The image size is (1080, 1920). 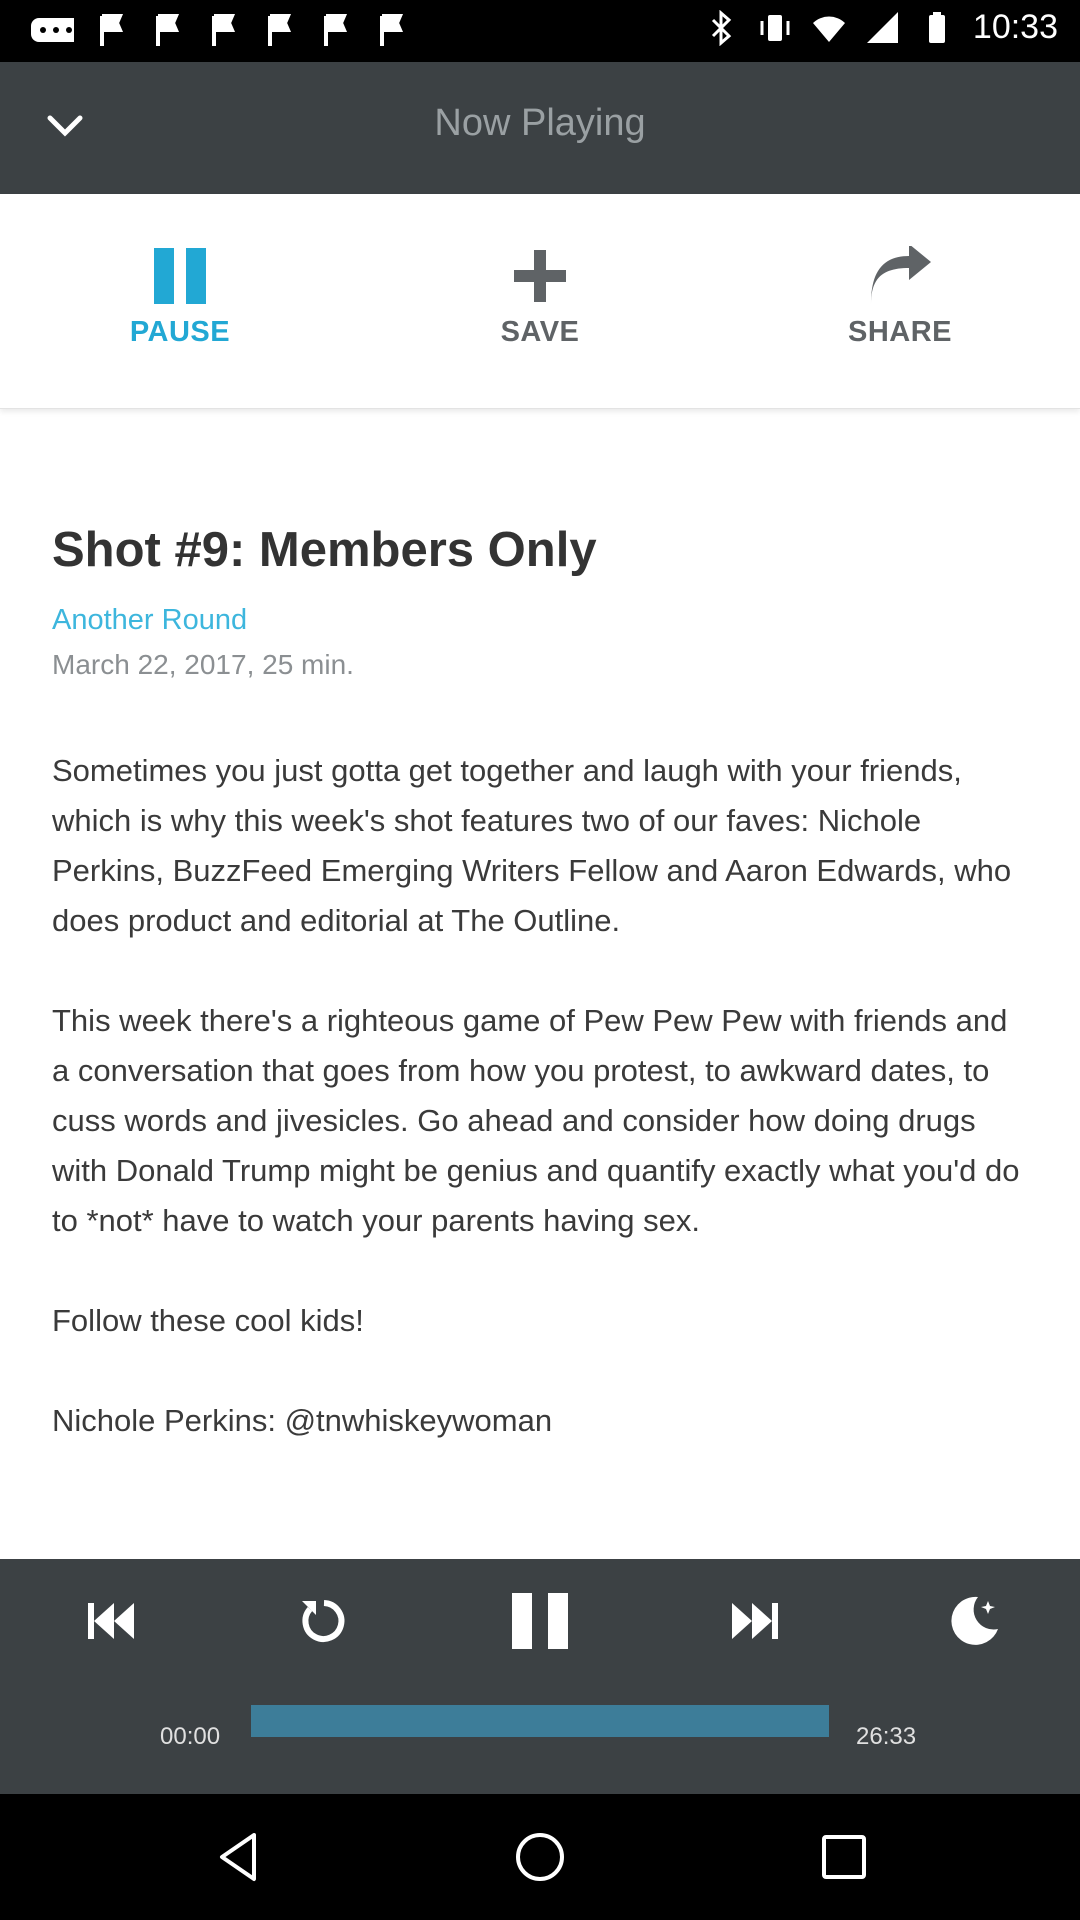 I want to click on progress-row: 00:00 26:33, so click(x=540, y=1735).